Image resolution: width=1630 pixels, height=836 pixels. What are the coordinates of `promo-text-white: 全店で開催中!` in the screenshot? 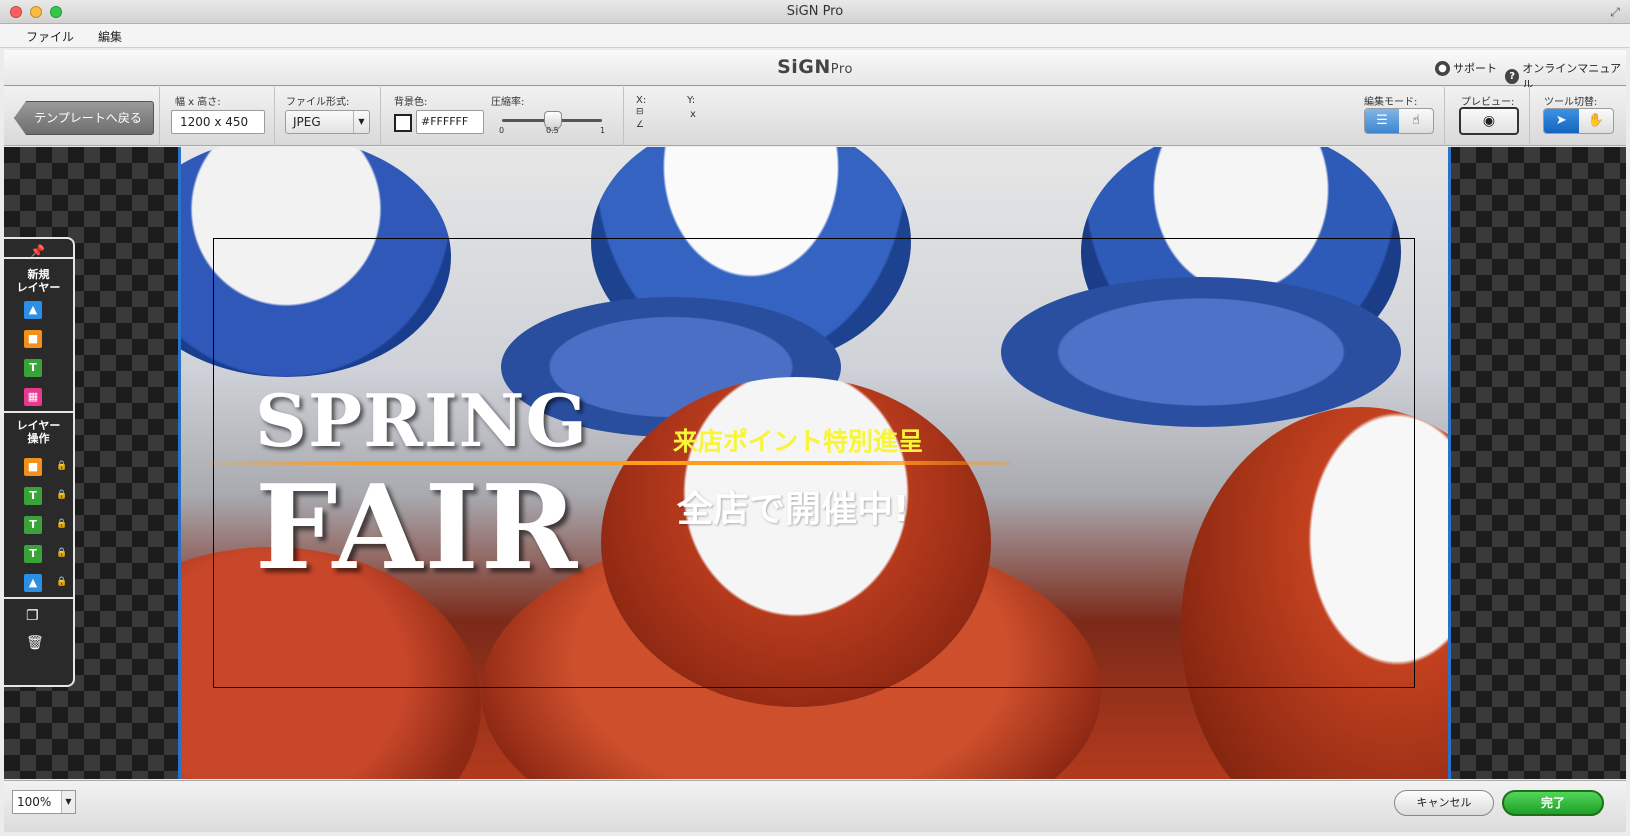 It's located at (793, 506).